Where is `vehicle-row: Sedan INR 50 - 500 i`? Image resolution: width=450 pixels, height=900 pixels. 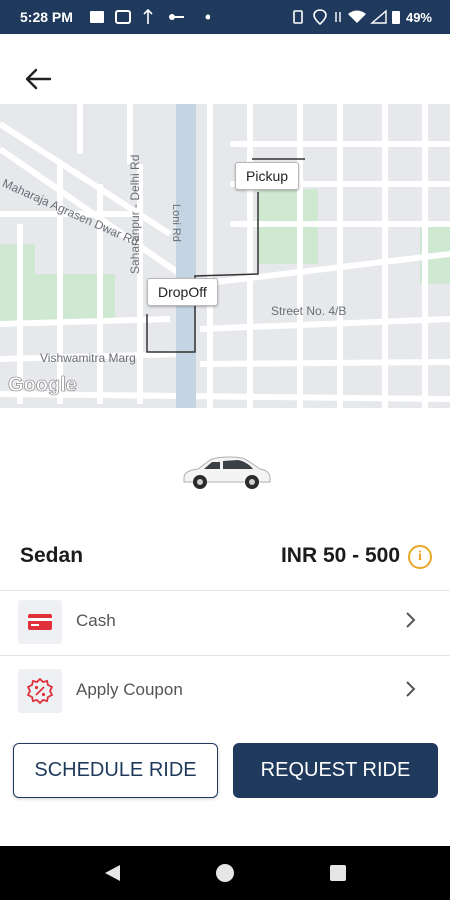 vehicle-row: Sedan INR 50 - 500 i is located at coordinates (225, 559).